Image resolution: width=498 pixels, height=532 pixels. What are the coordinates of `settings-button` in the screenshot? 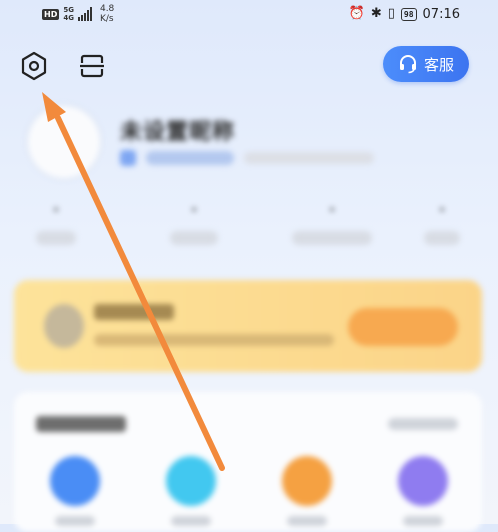 It's located at (34, 66).